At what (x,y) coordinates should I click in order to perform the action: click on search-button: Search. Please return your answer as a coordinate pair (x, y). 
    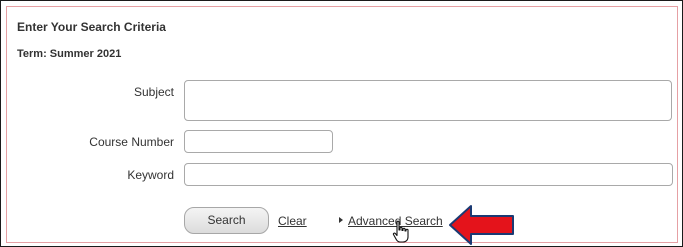
    Looking at the image, I should click on (226, 220).